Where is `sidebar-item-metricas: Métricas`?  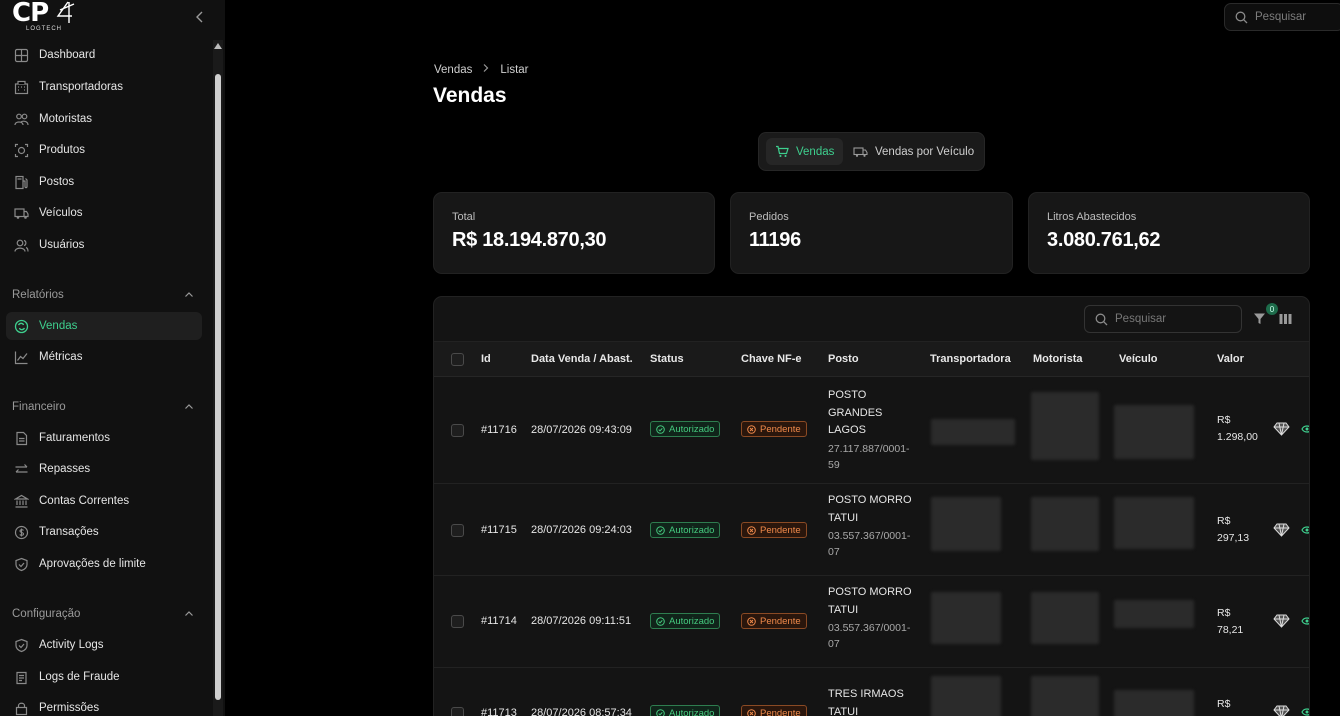
sidebar-item-metricas: Métricas is located at coordinates (104, 357).